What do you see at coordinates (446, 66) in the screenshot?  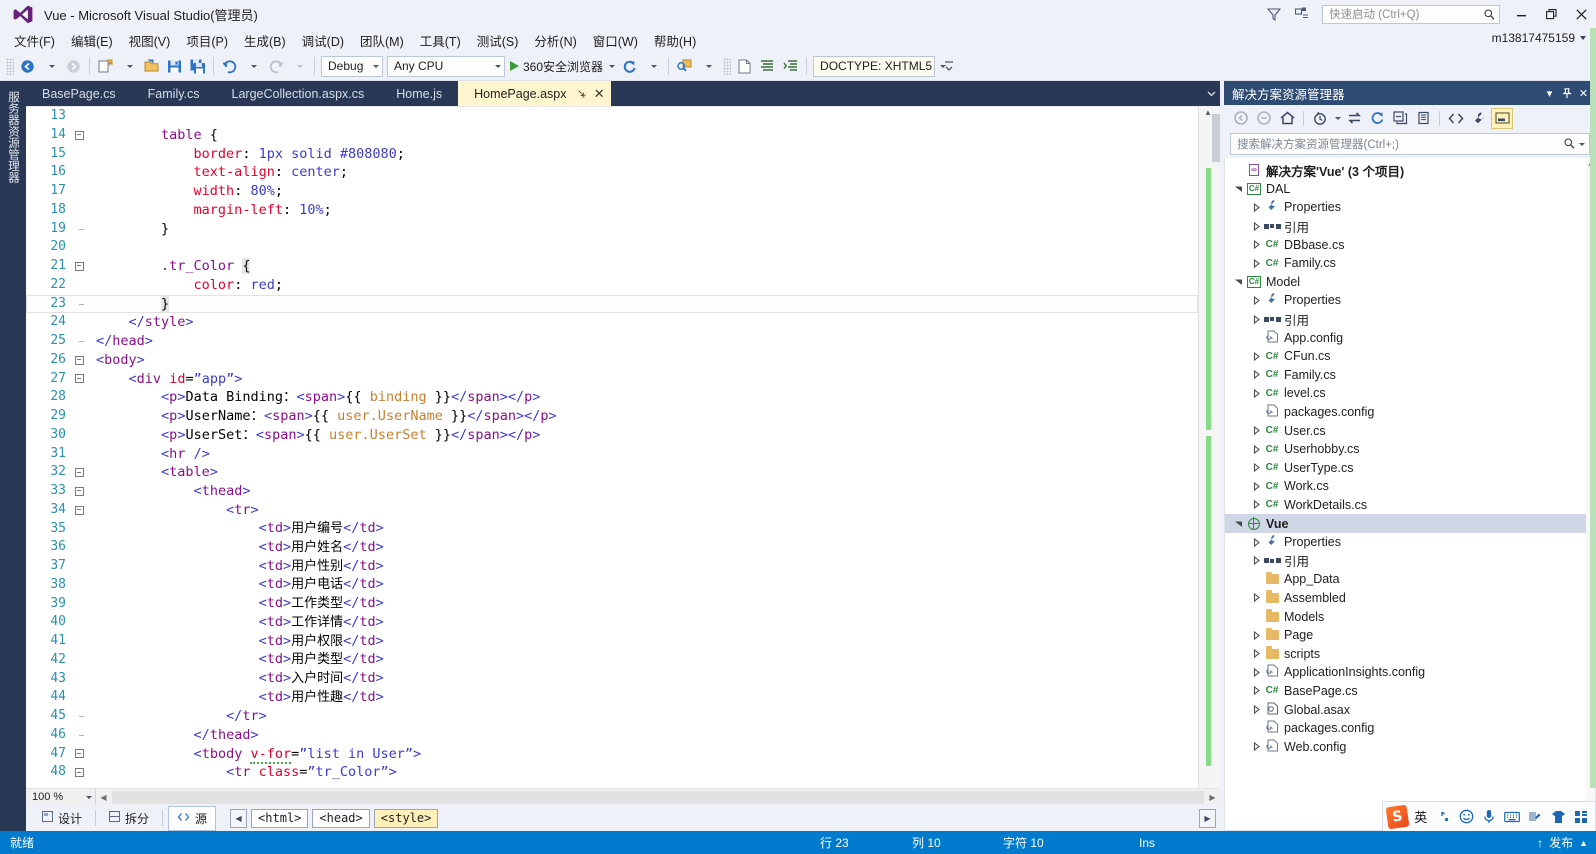 I see `solution-platform-select: Any CPU` at bounding box center [446, 66].